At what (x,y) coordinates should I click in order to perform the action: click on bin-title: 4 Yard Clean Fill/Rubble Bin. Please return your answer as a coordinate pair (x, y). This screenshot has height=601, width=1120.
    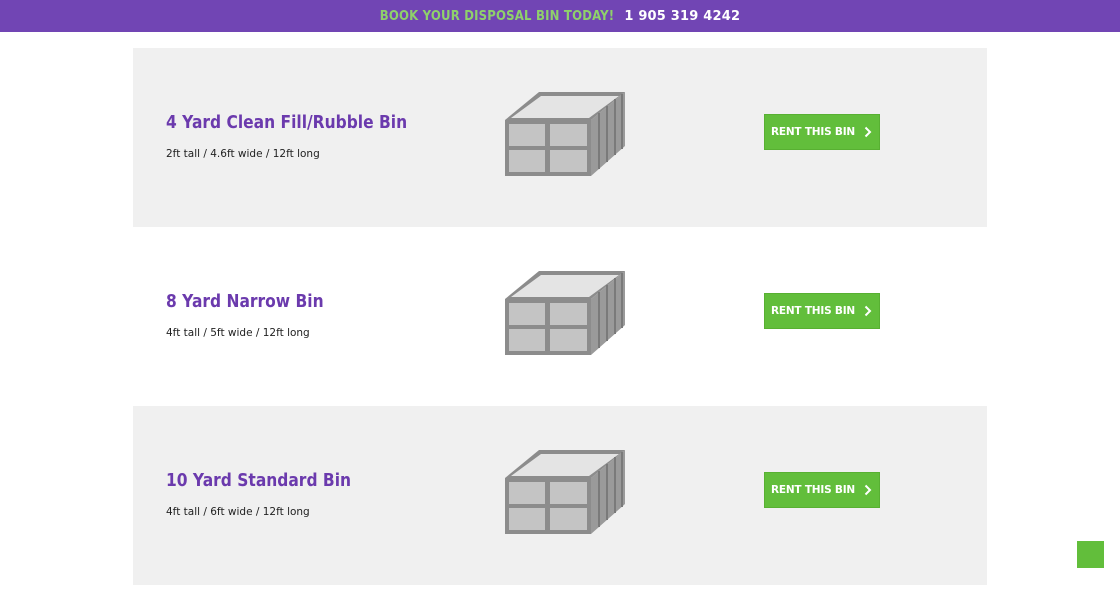
    Looking at the image, I should click on (287, 122).